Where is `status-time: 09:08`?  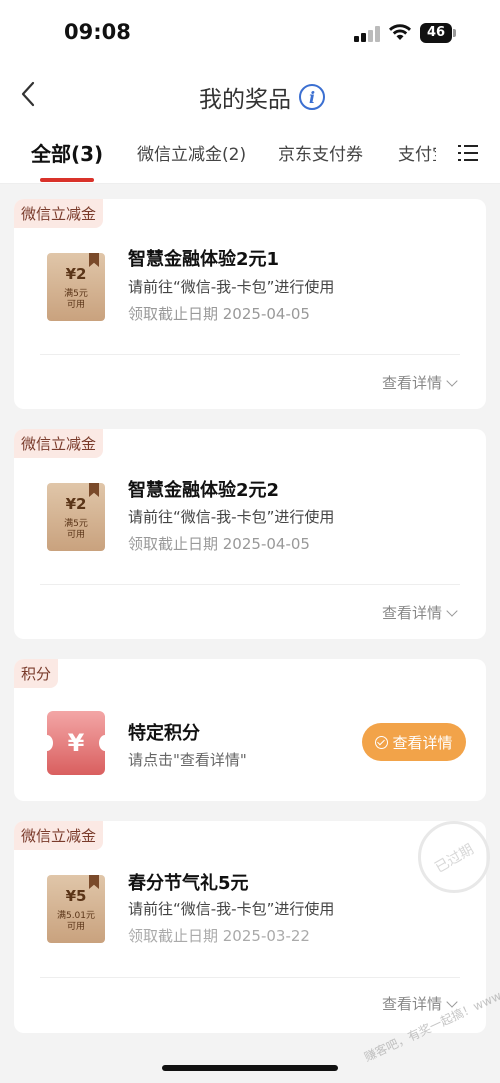
status-time: 09:08 is located at coordinates (97, 32).